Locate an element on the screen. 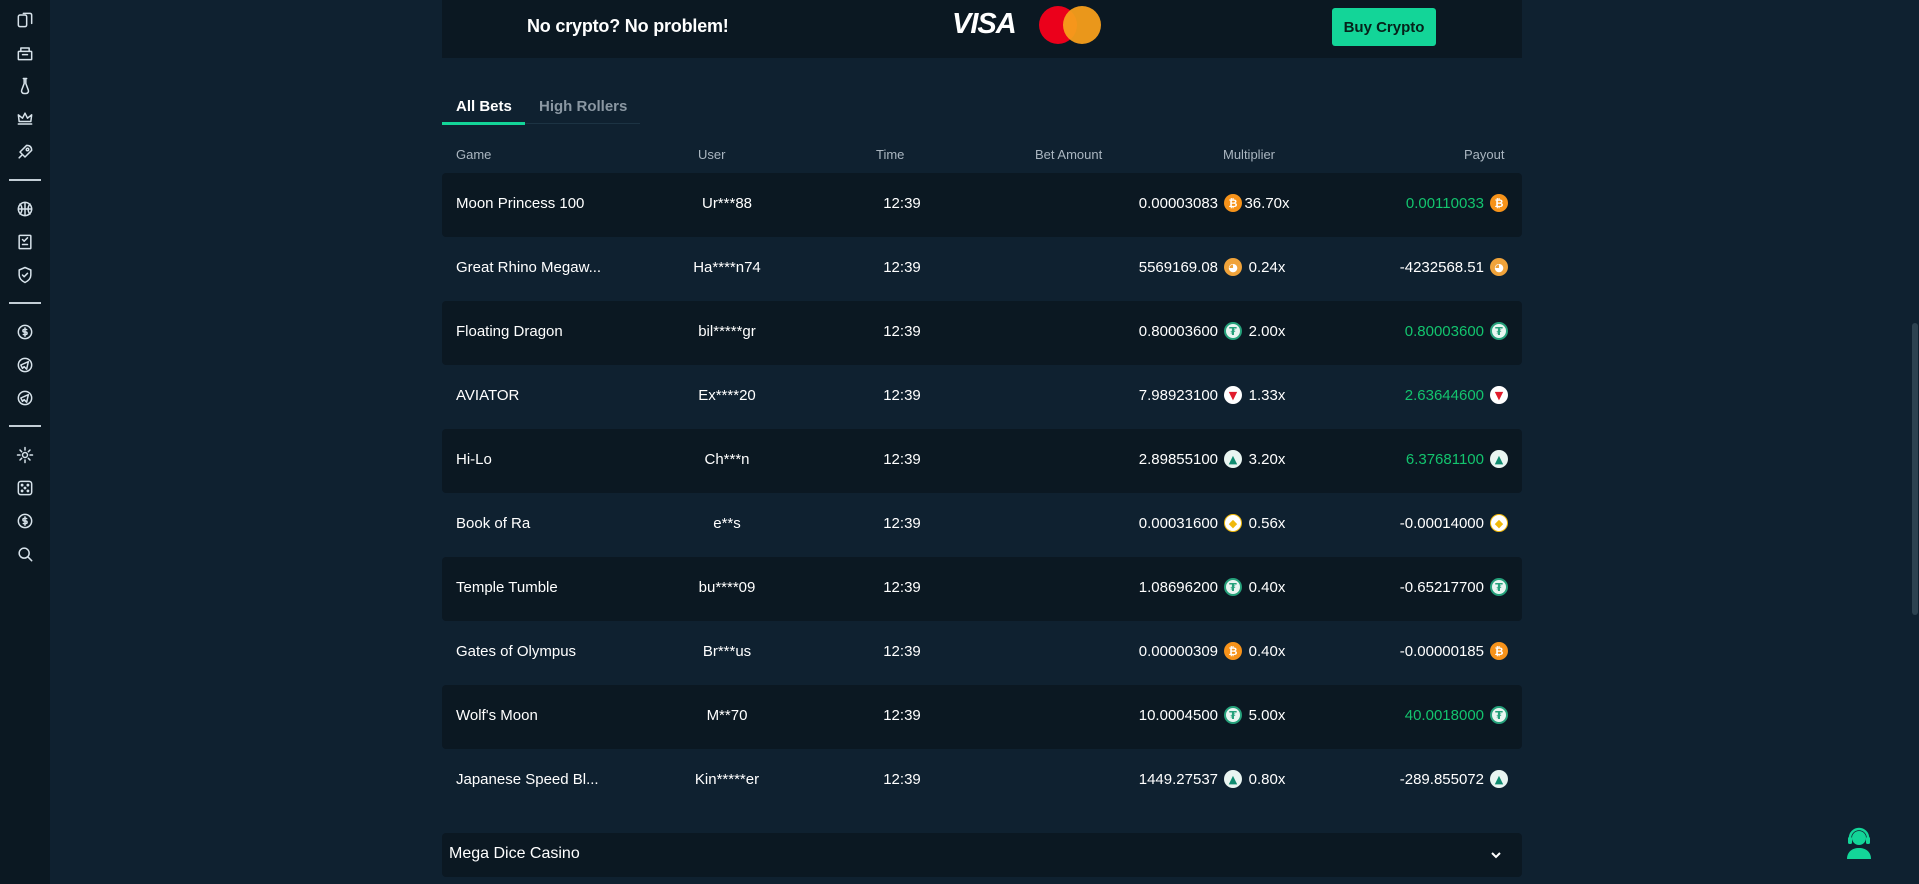 The image size is (1919, 884). mastercard-logo is located at coordinates (1072, 25).